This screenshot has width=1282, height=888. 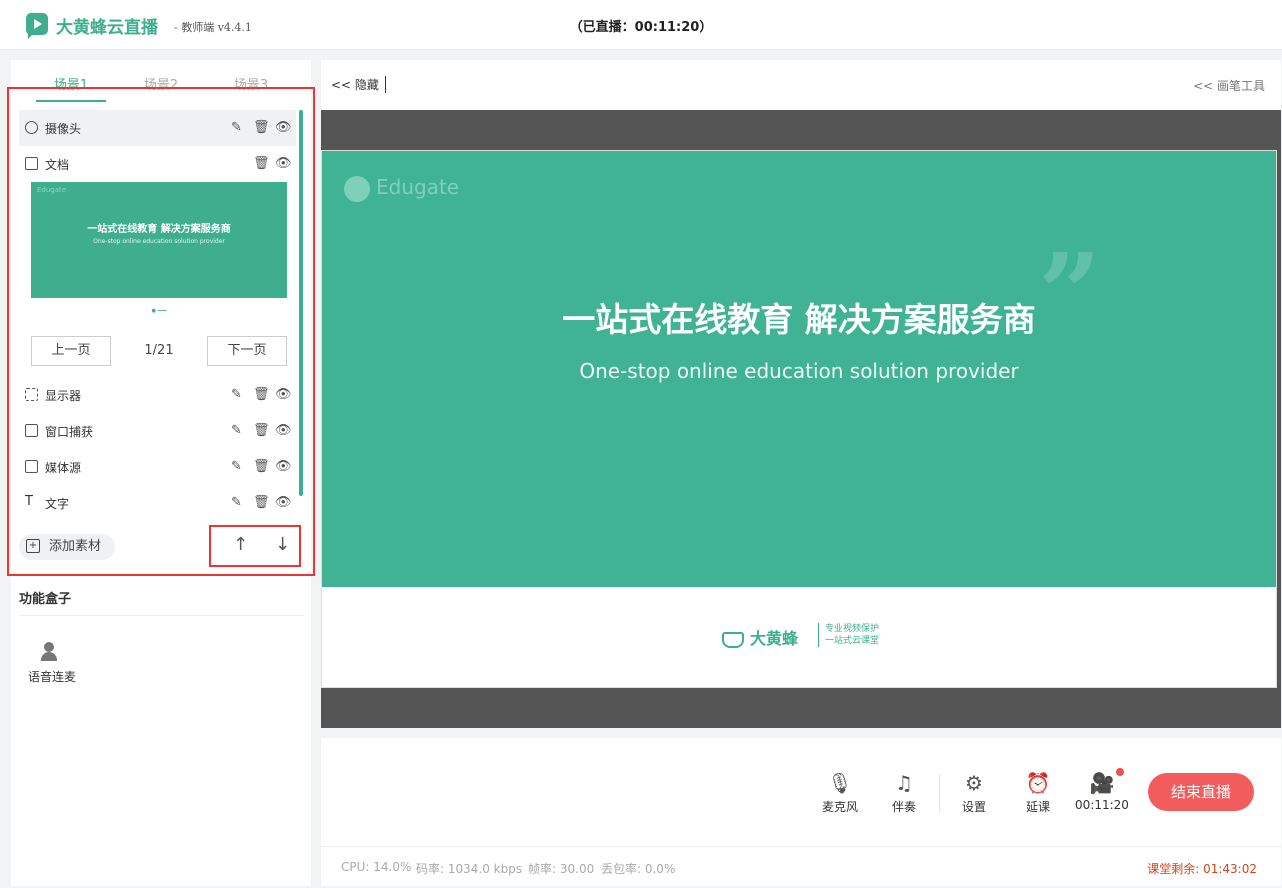 I want to click on brand-logo-icon, so click(x=733, y=639).